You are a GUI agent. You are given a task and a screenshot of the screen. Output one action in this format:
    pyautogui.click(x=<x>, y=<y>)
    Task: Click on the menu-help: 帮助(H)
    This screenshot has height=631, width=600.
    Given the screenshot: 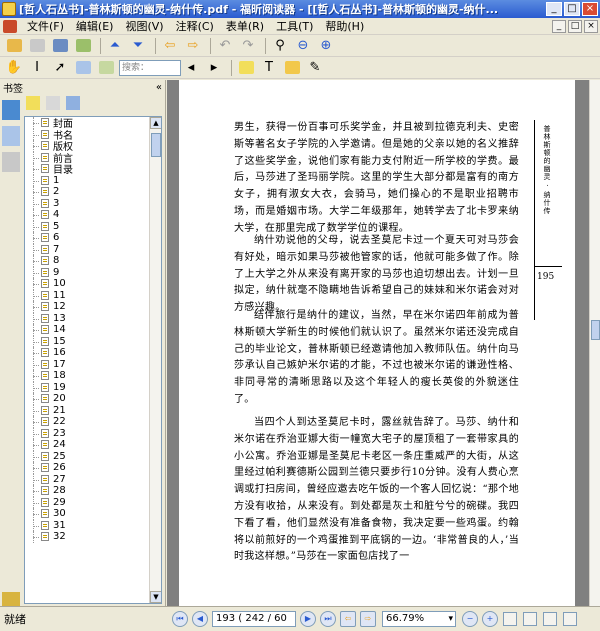 What is the action you would take?
    pyautogui.click(x=344, y=26)
    